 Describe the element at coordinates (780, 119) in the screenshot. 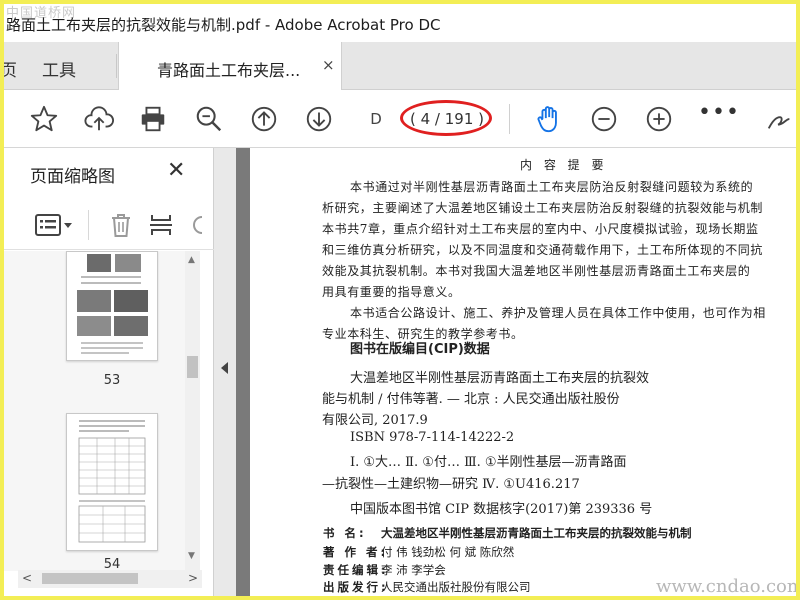

I see `sign-icon` at that location.